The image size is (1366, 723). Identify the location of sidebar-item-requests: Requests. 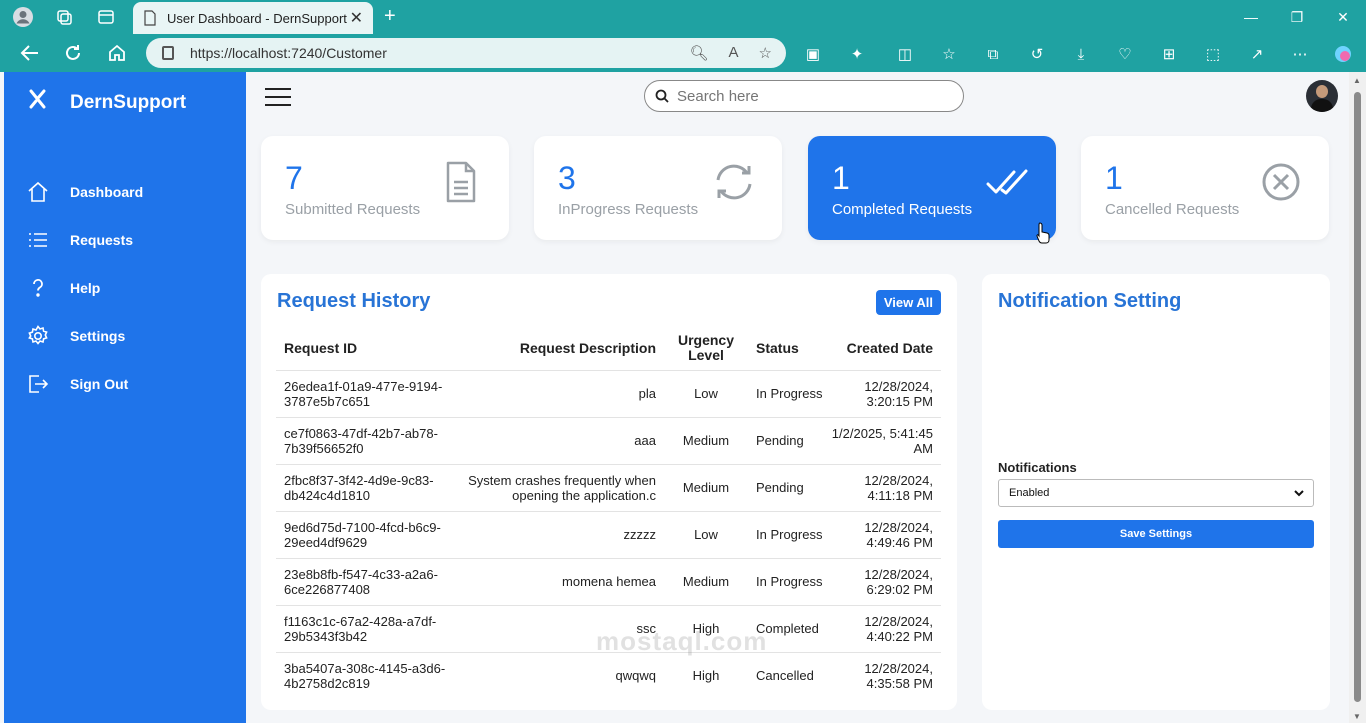
(125, 240).